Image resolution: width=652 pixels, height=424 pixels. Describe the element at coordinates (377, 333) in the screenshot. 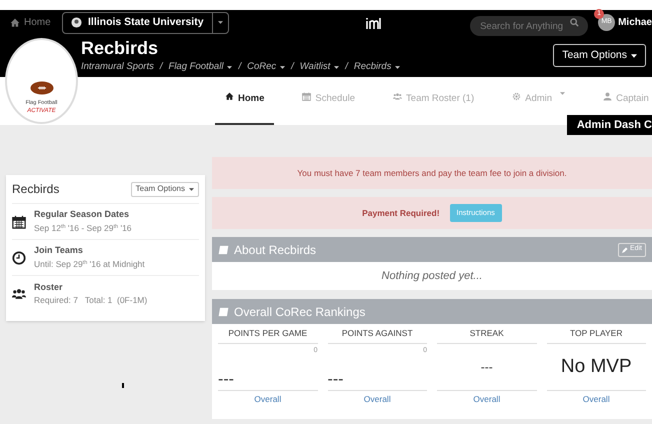

I see `column-heading: POINTS AGAINST` at that location.